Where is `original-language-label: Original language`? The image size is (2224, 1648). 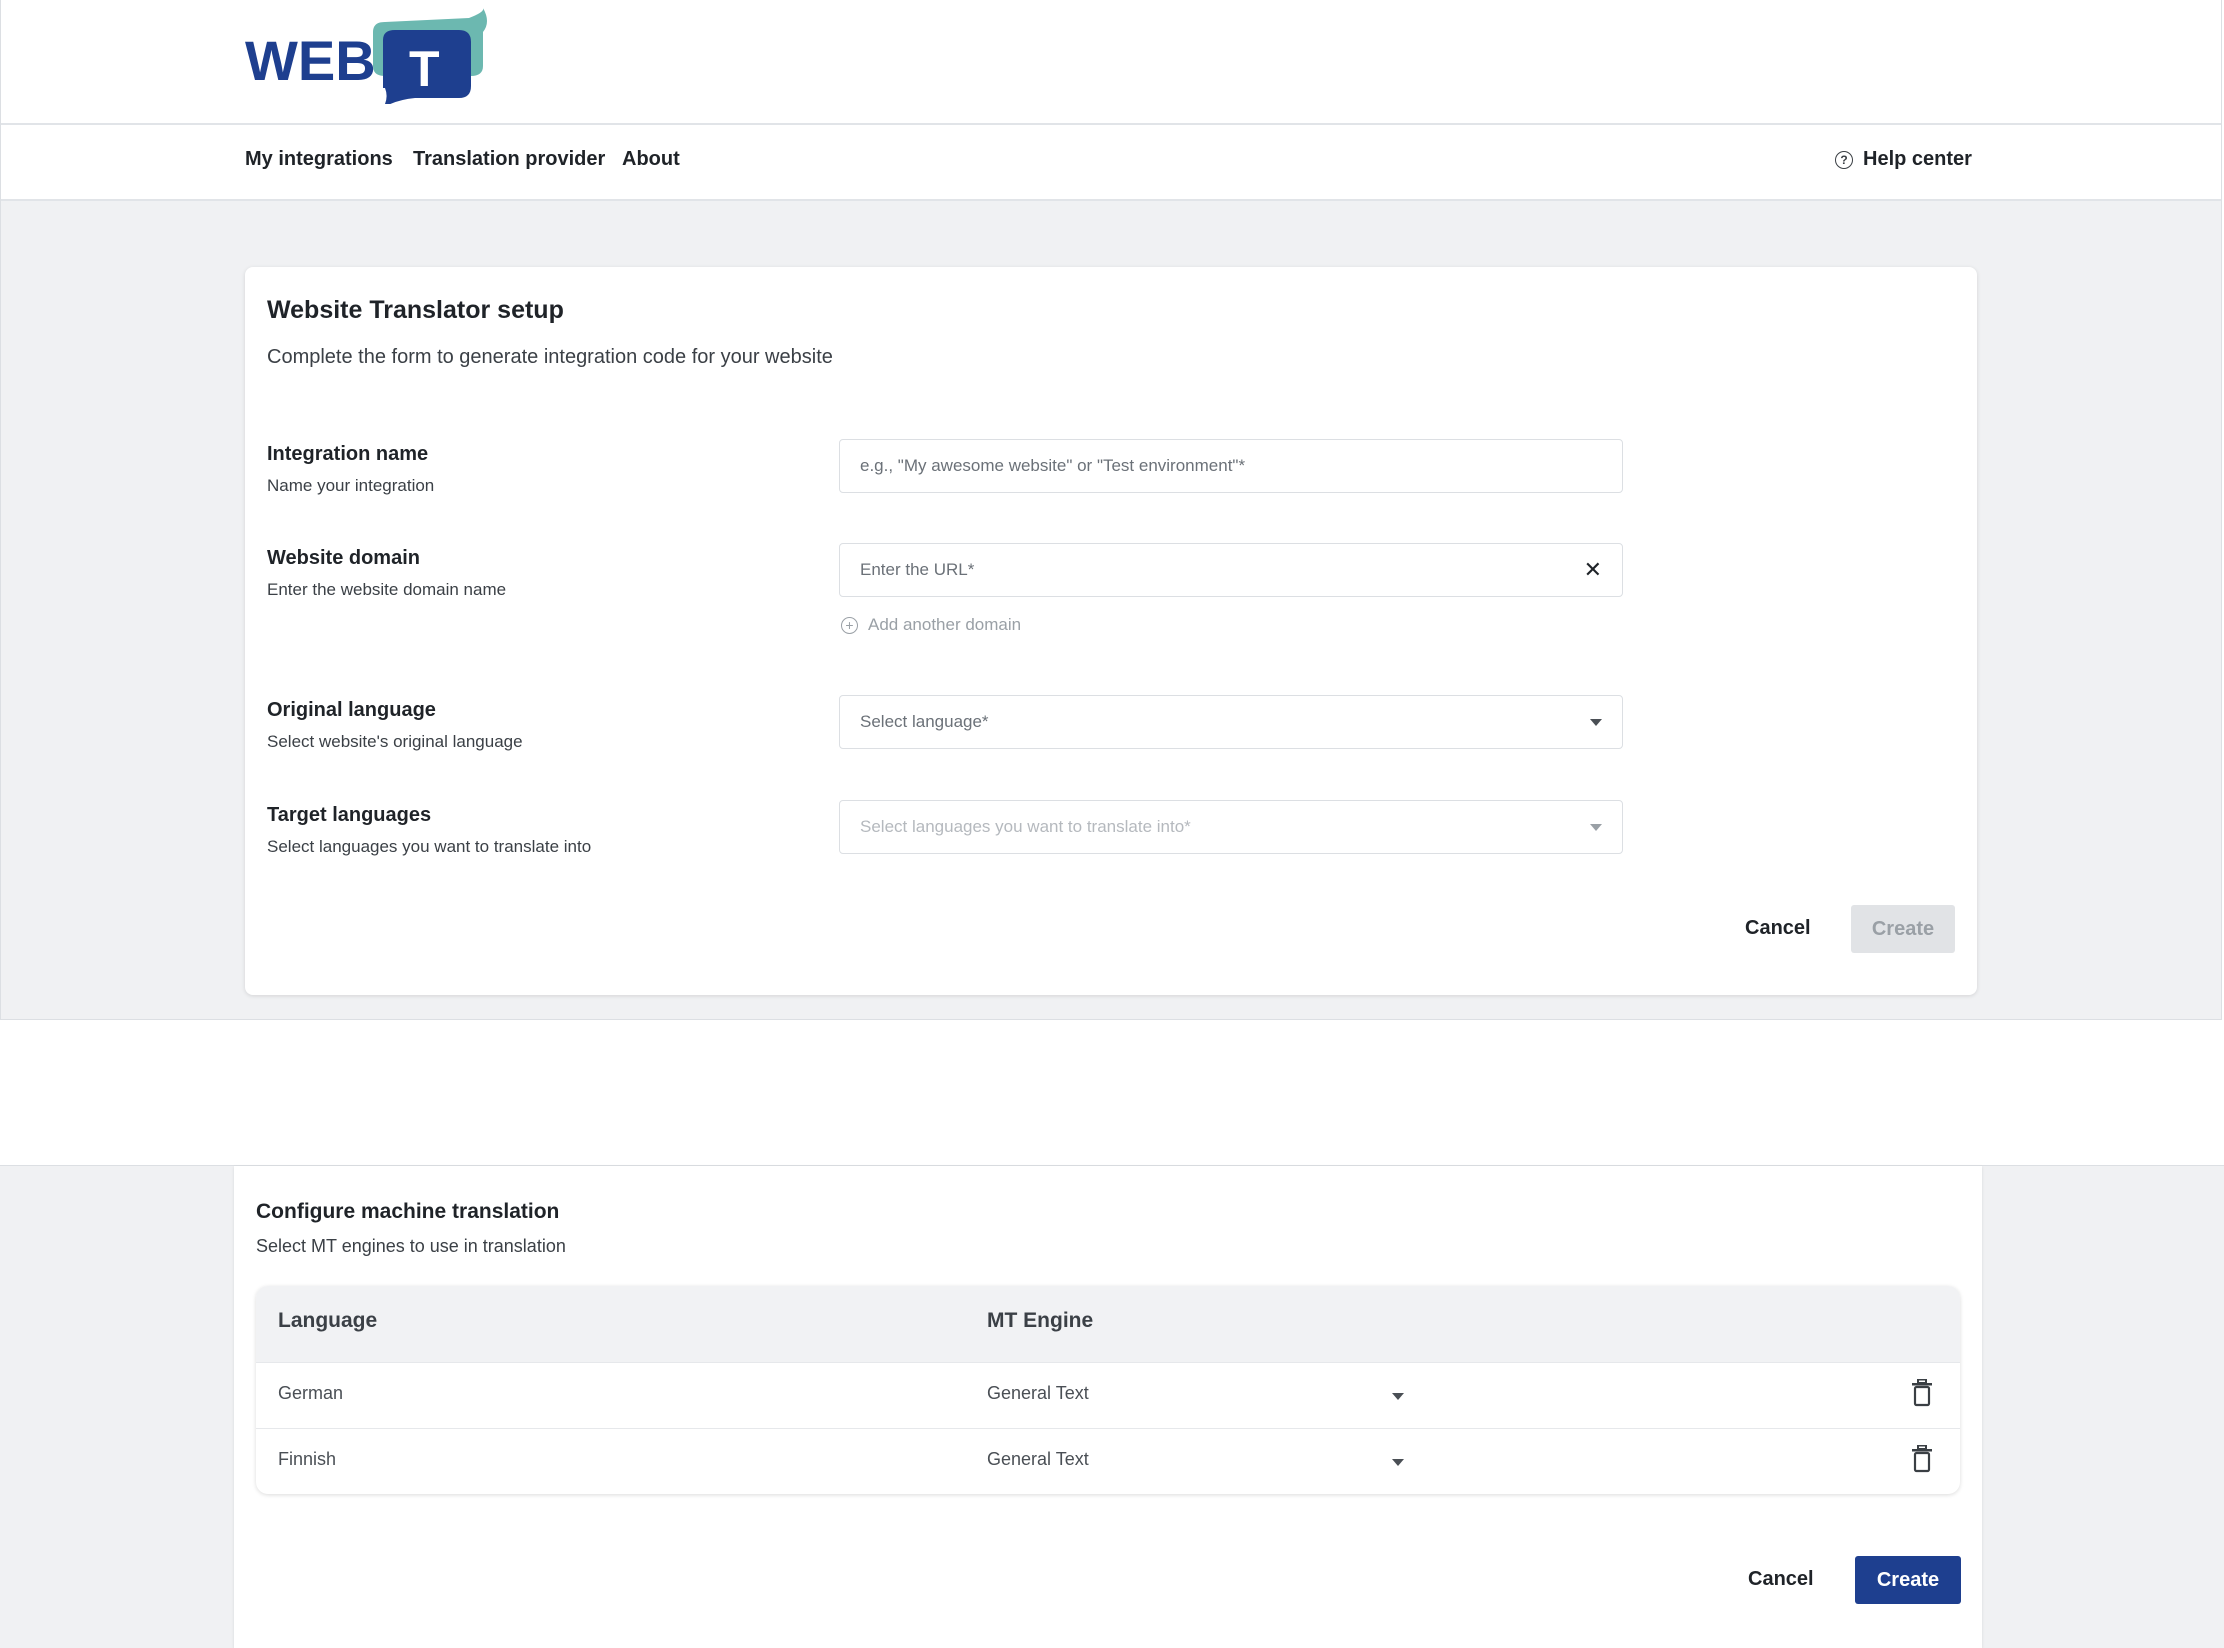 original-language-label: Original language is located at coordinates (351, 710).